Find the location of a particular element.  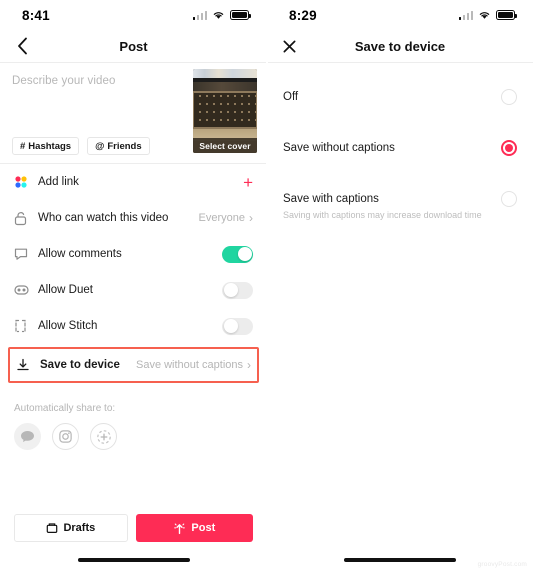

nav-bar-right: Save to device is located at coordinates (400, 46).